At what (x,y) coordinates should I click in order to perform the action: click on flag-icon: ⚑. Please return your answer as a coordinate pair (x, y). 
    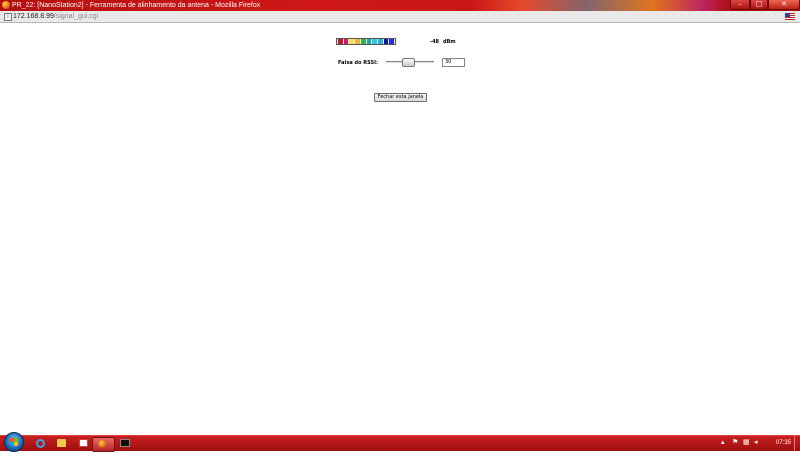
    Looking at the image, I should click on (735, 442).